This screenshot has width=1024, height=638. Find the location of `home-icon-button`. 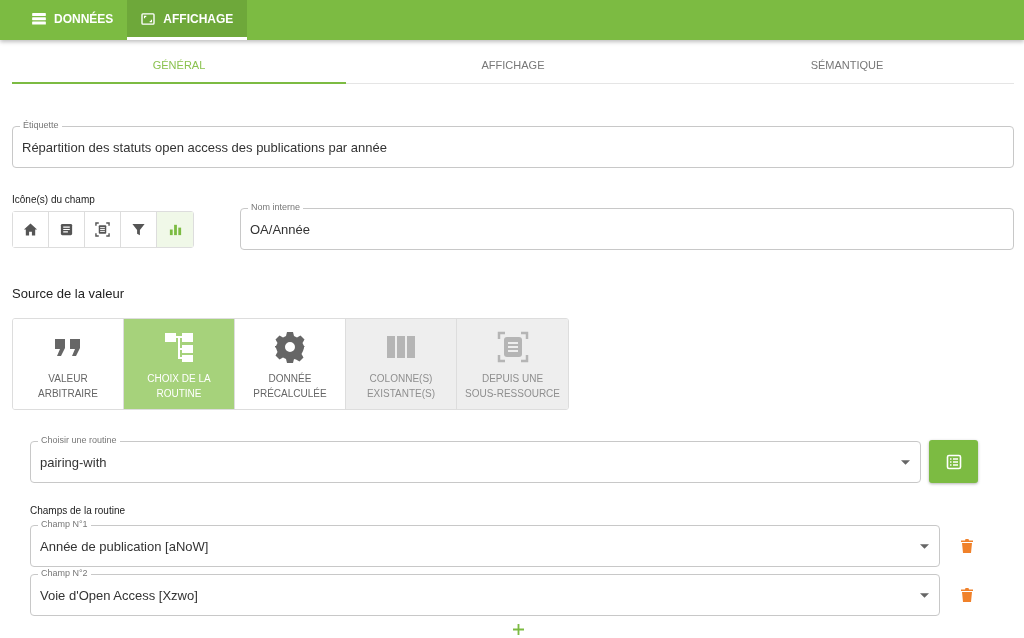

home-icon-button is located at coordinates (31, 229).